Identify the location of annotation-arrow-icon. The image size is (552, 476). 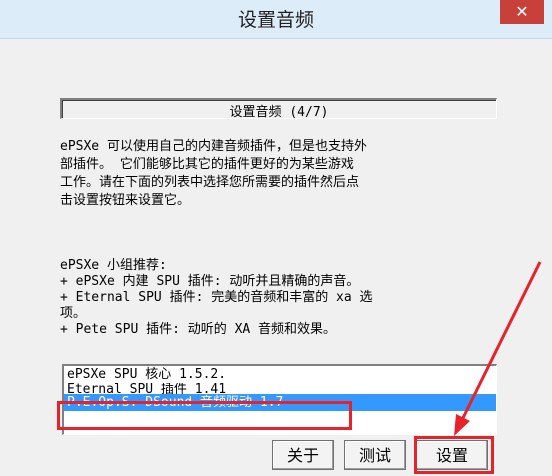
(498, 348).